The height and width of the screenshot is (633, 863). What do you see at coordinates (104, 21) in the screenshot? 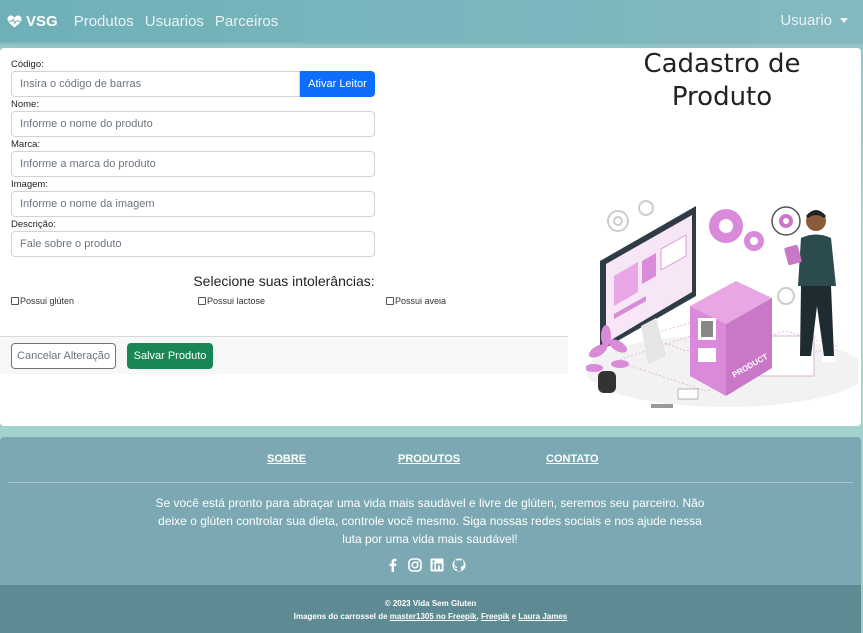
I see `nav-link-produtos: Produtos` at bounding box center [104, 21].